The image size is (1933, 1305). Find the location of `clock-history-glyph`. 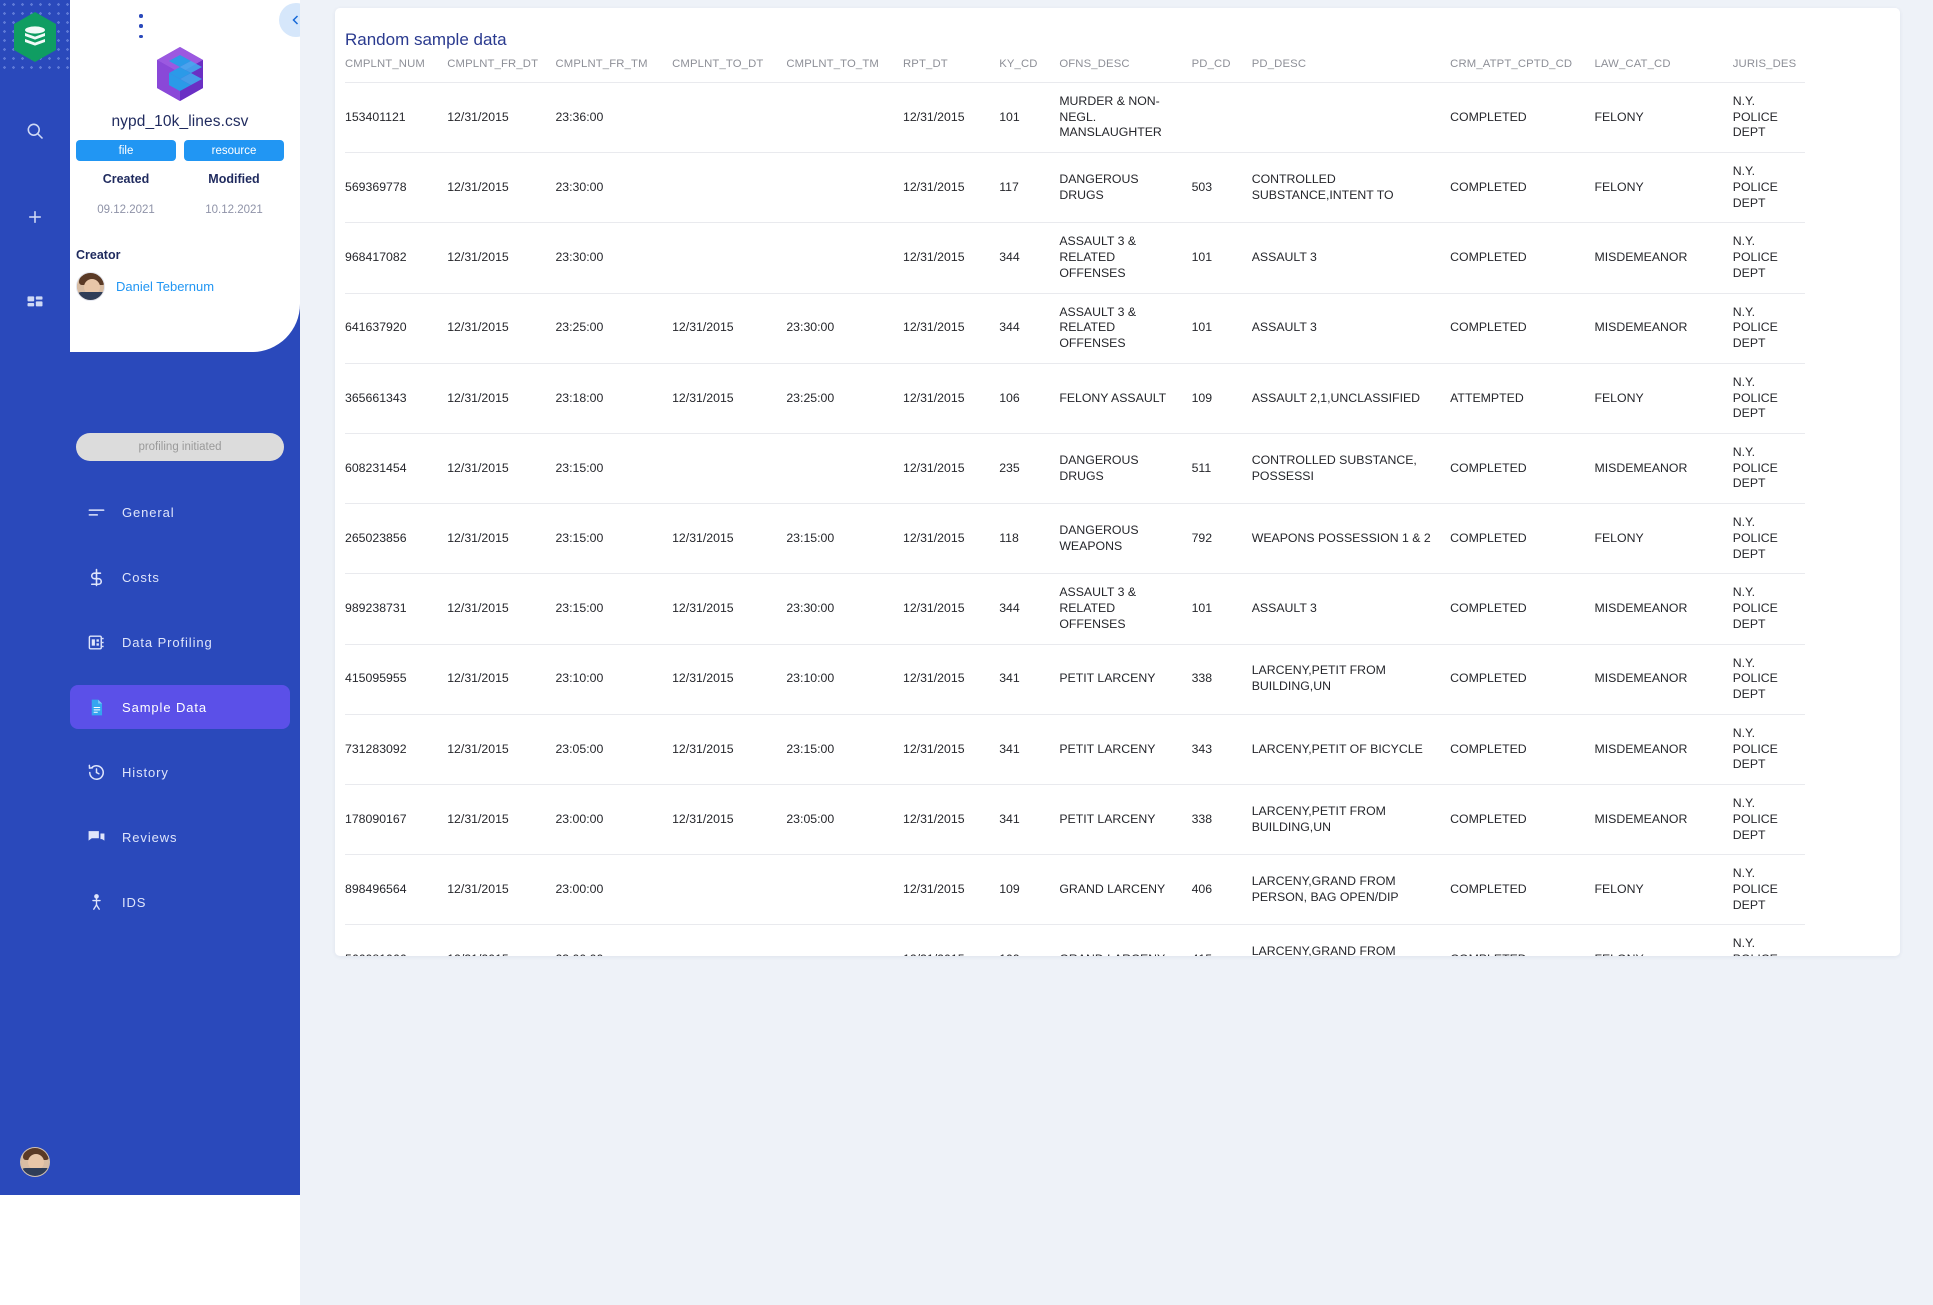

clock-history-glyph is located at coordinates (96, 772).